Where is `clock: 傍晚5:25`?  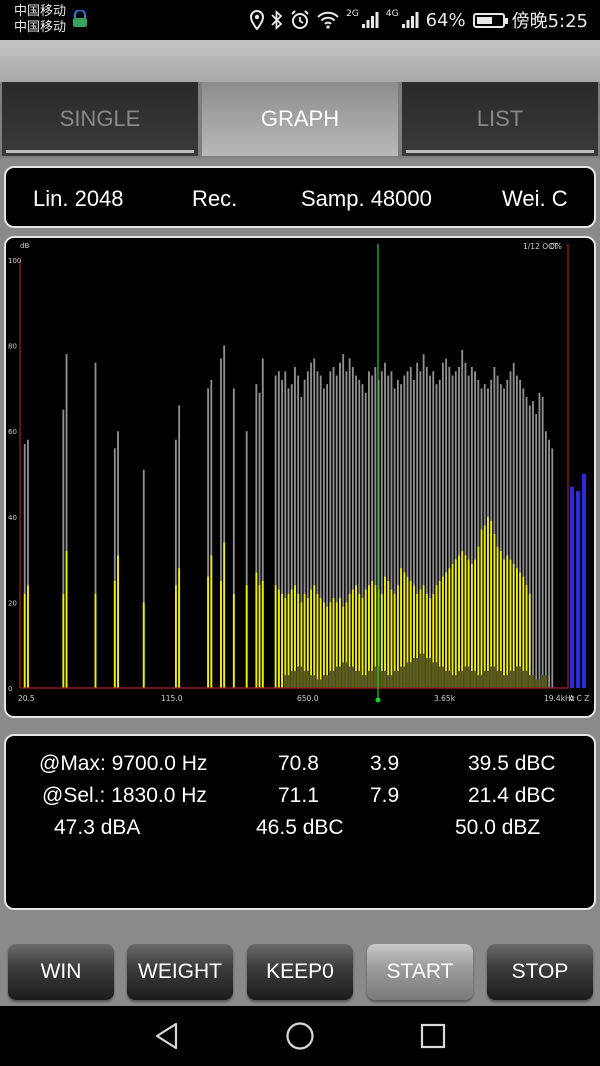
clock: 傍晚5:25 is located at coordinates (549, 21).